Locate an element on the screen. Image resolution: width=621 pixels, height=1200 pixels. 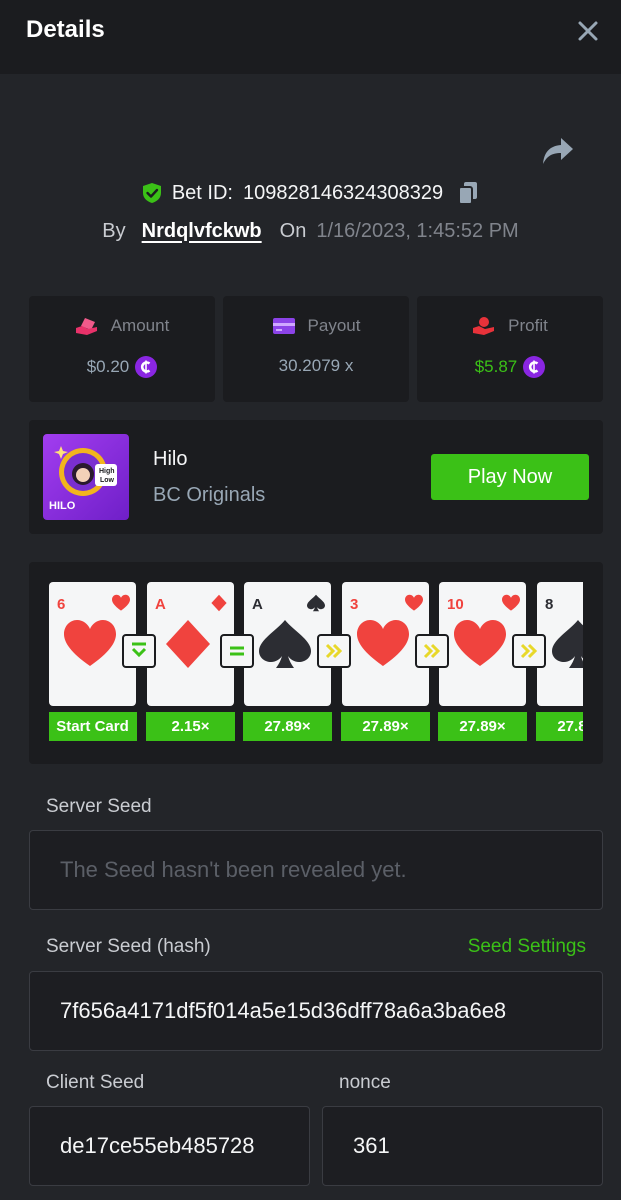
thumb-low-text: Low is located at coordinates (107, 480).